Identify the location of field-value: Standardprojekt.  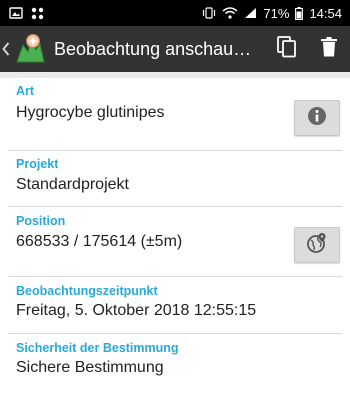
(72, 184).